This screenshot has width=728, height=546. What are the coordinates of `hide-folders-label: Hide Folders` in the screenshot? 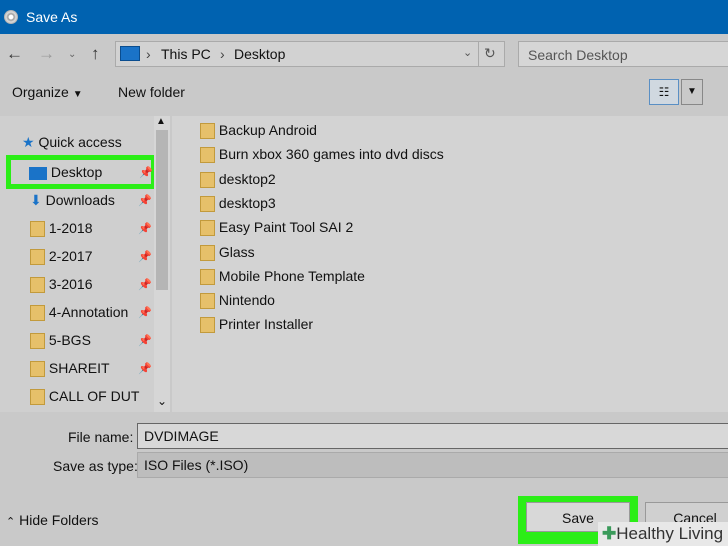 It's located at (59, 520).